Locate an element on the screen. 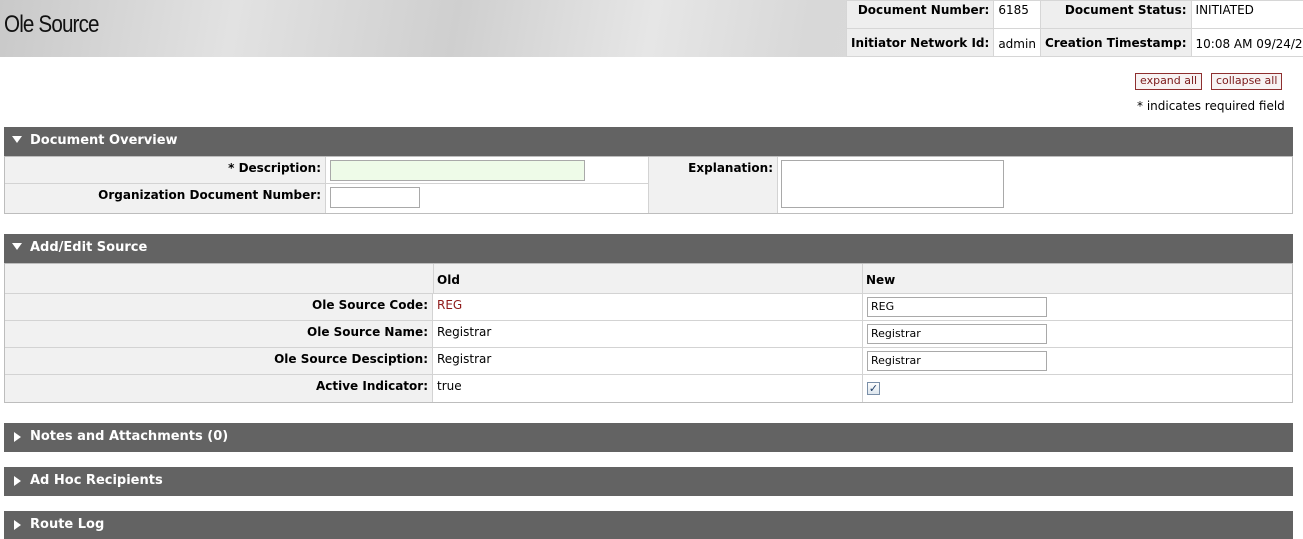 This screenshot has height=539, width=1303. required-field-note: * indicates required field is located at coordinates (1211, 106).